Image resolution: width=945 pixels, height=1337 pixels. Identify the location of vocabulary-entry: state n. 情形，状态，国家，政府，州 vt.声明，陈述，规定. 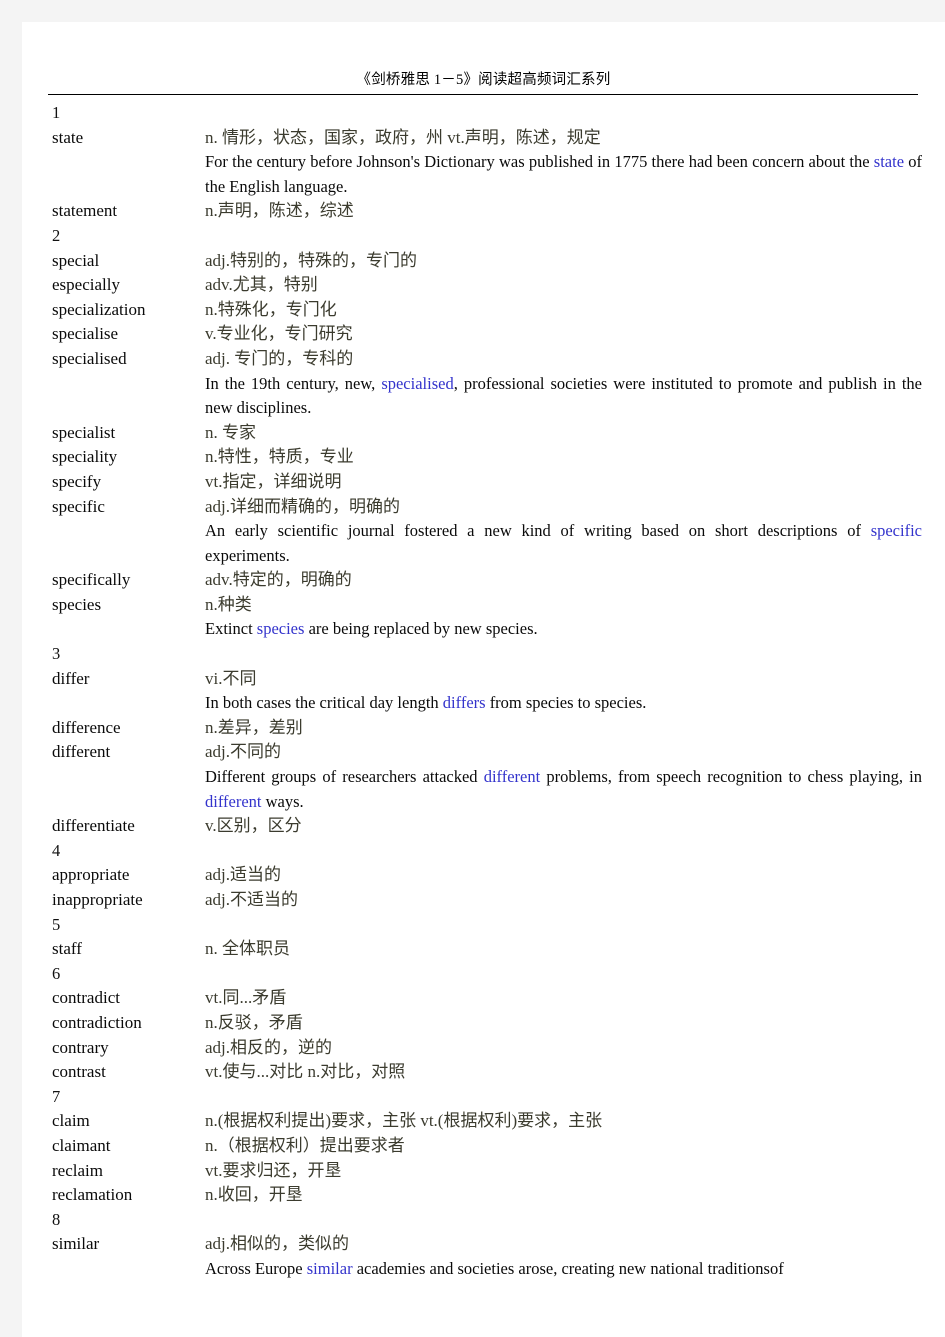
(487, 138).